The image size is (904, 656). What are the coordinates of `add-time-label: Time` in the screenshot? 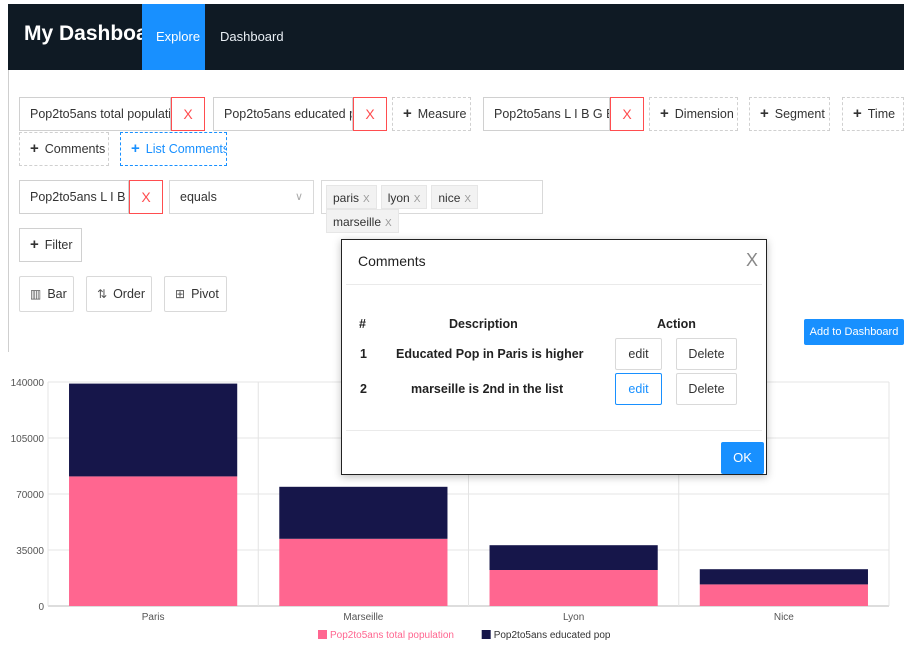 It's located at (881, 114).